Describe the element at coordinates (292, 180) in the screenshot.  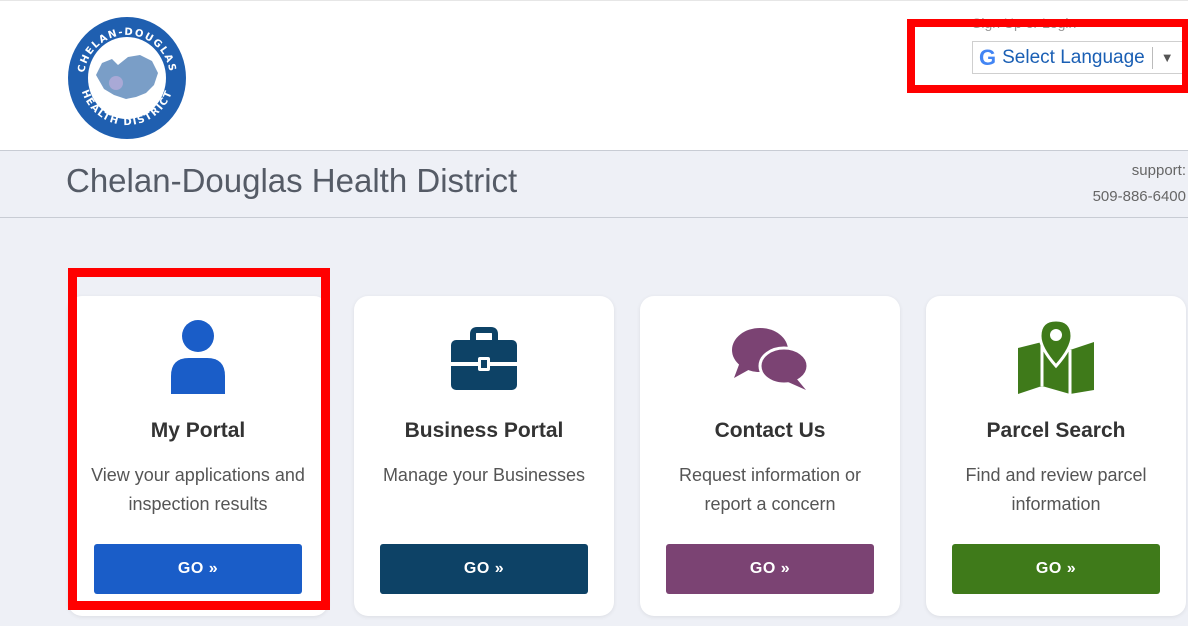
I see `page-title: Chelan-Douglas Health District` at that location.